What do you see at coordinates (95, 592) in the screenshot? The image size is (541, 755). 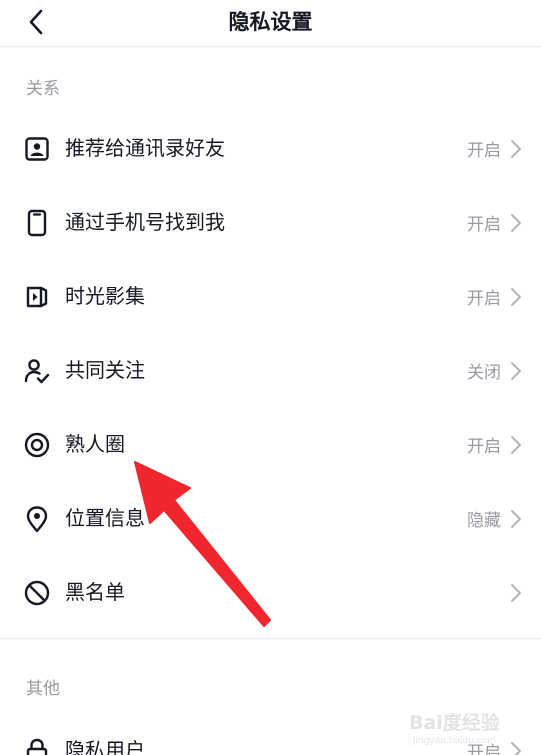 I see `row-label: 黑名单` at bounding box center [95, 592].